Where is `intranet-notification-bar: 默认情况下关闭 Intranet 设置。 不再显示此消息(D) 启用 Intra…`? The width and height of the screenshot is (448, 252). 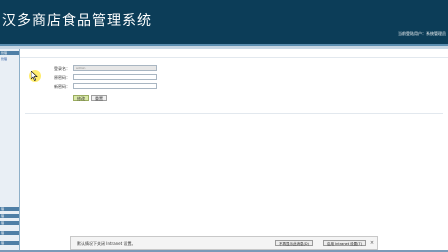
intranet-notification-bar: 默认情况下关闭 Intranet 设置。 不再显示此消息(D) 启用 Intra… is located at coordinates (224, 243).